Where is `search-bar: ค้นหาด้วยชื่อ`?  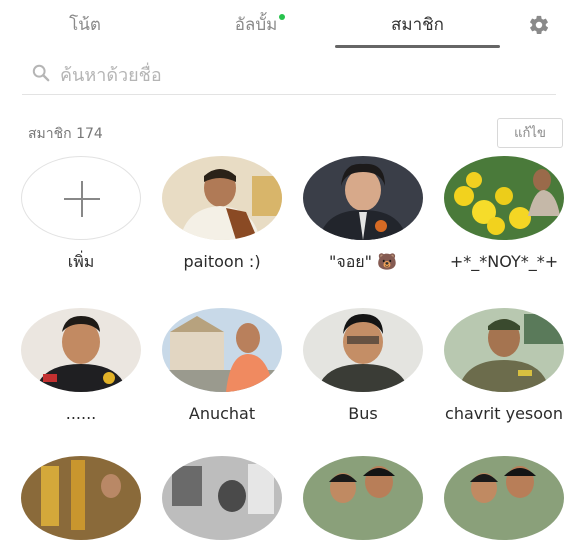 search-bar: ค้นหาด้วยชื่อ is located at coordinates (289, 73).